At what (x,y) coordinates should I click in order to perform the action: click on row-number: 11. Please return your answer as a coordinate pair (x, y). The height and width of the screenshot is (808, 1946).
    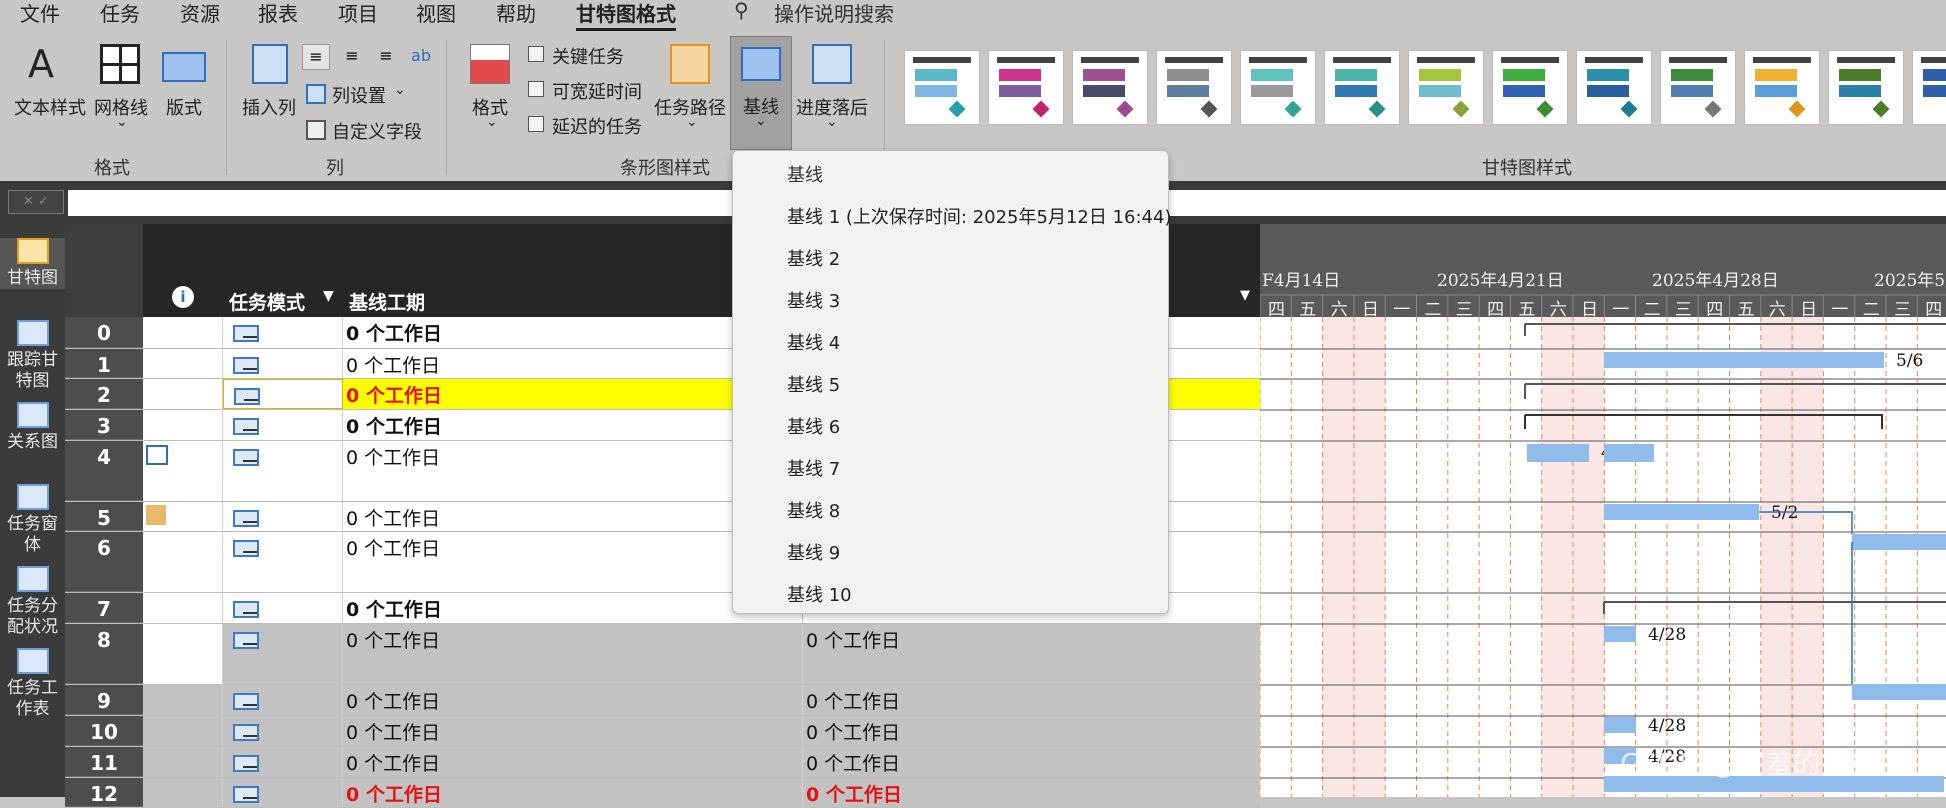
    Looking at the image, I should click on (104, 762).